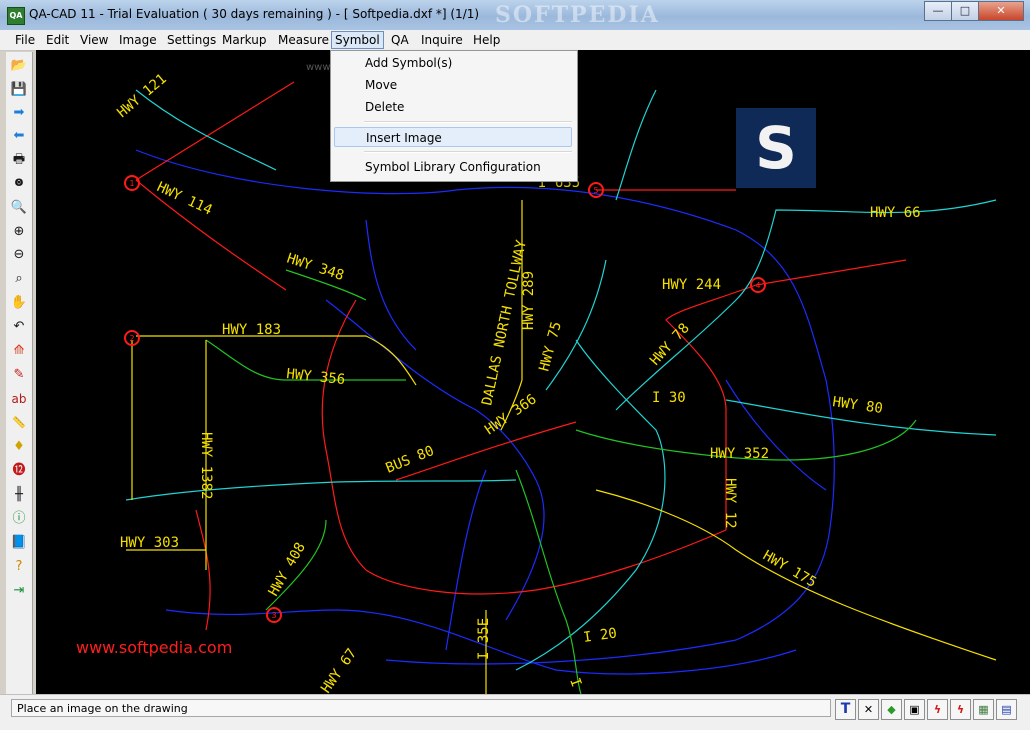 This screenshot has height=730, width=1030. What do you see at coordinates (244, 40) in the screenshot?
I see `menu-markup: Markup` at bounding box center [244, 40].